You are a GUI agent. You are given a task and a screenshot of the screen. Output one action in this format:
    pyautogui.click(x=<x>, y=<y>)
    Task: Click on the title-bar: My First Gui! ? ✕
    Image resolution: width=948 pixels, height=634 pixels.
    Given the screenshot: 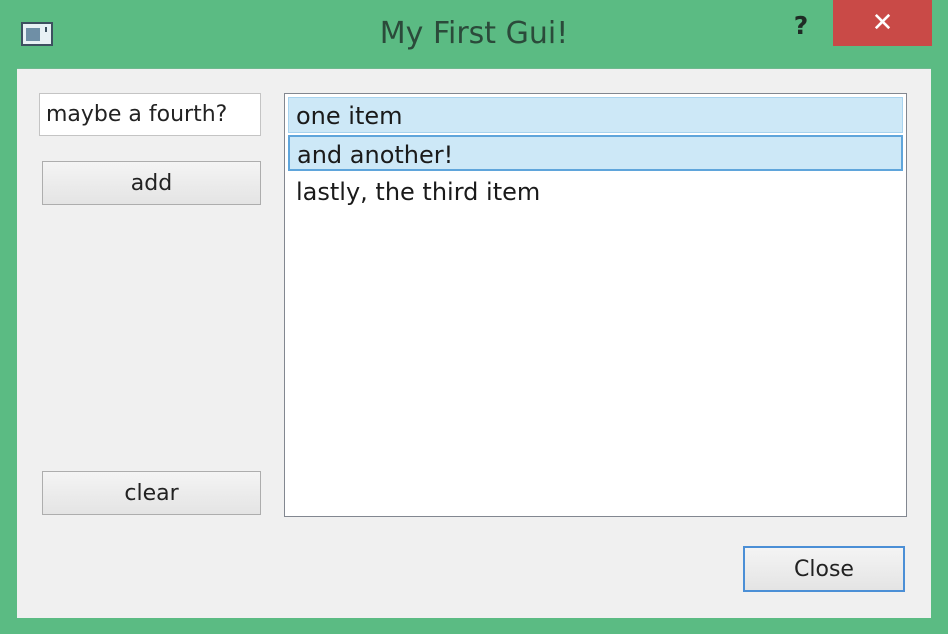 What is the action you would take?
    pyautogui.click(x=474, y=34)
    